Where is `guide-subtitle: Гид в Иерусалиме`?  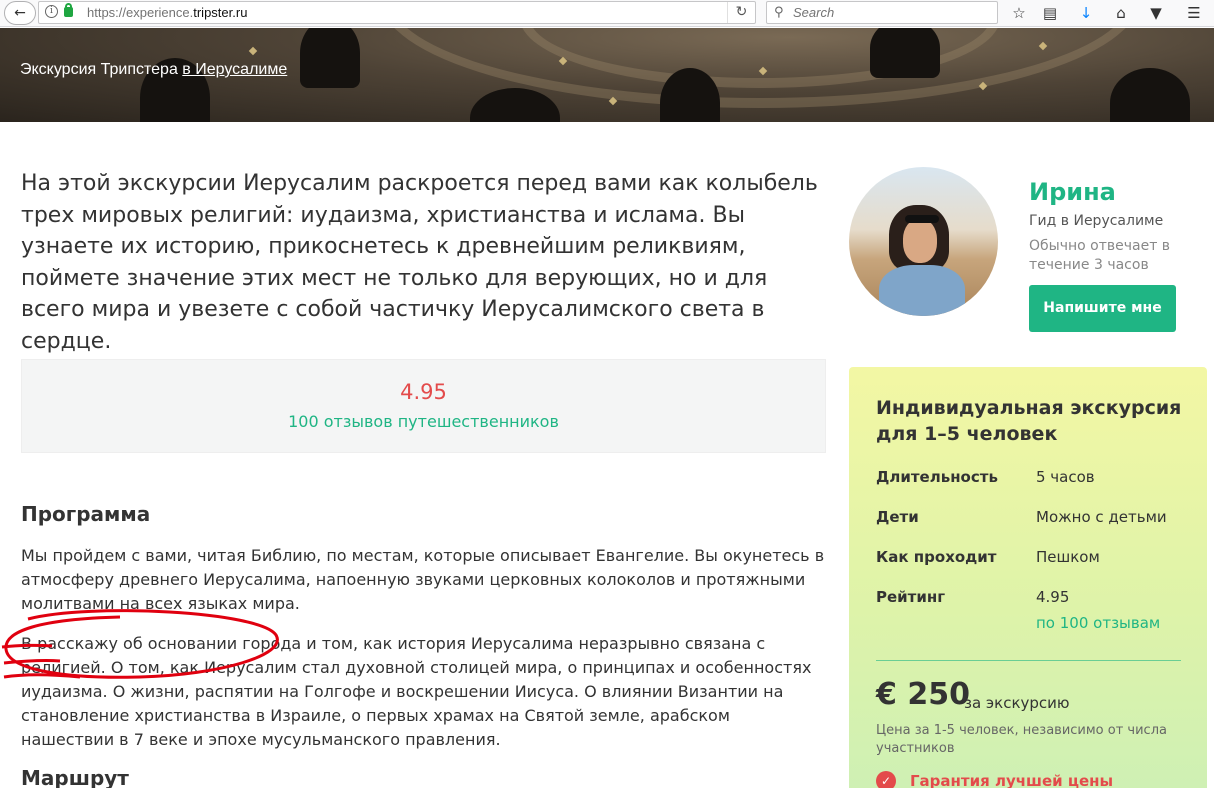
guide-subtitle: Гид в Иерусалиме is located at coordinates (1096, 221).